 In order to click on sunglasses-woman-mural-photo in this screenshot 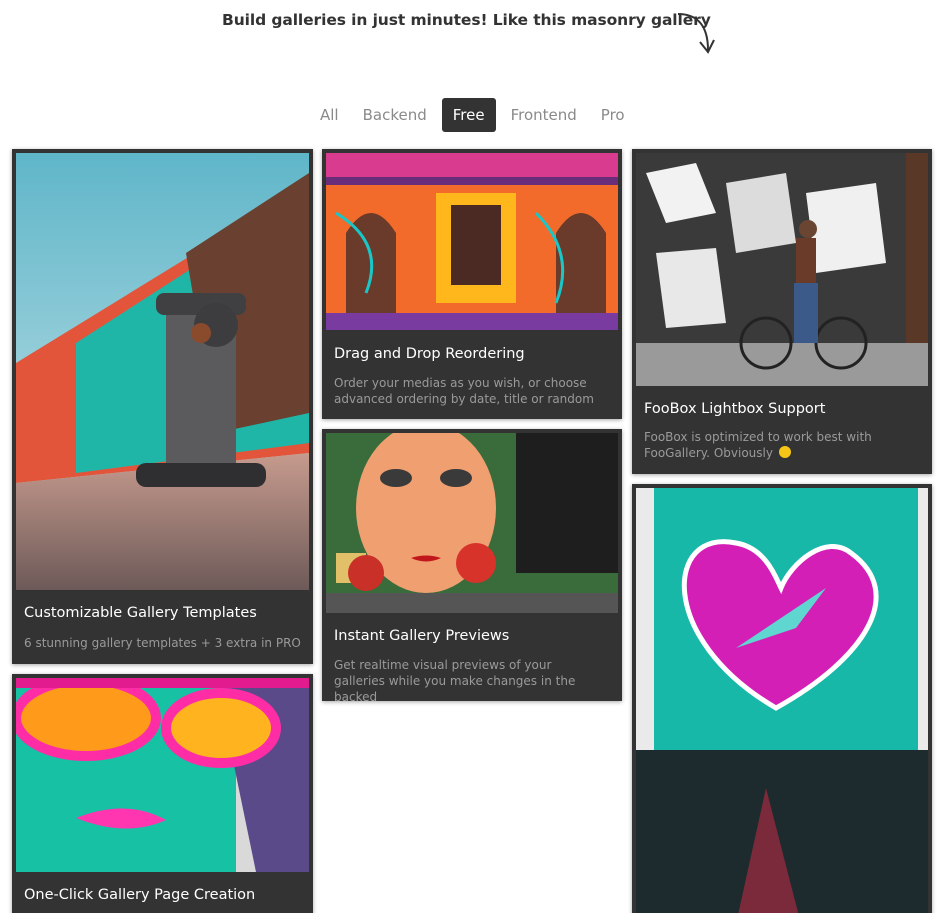, I will do `click(162, 775)`.